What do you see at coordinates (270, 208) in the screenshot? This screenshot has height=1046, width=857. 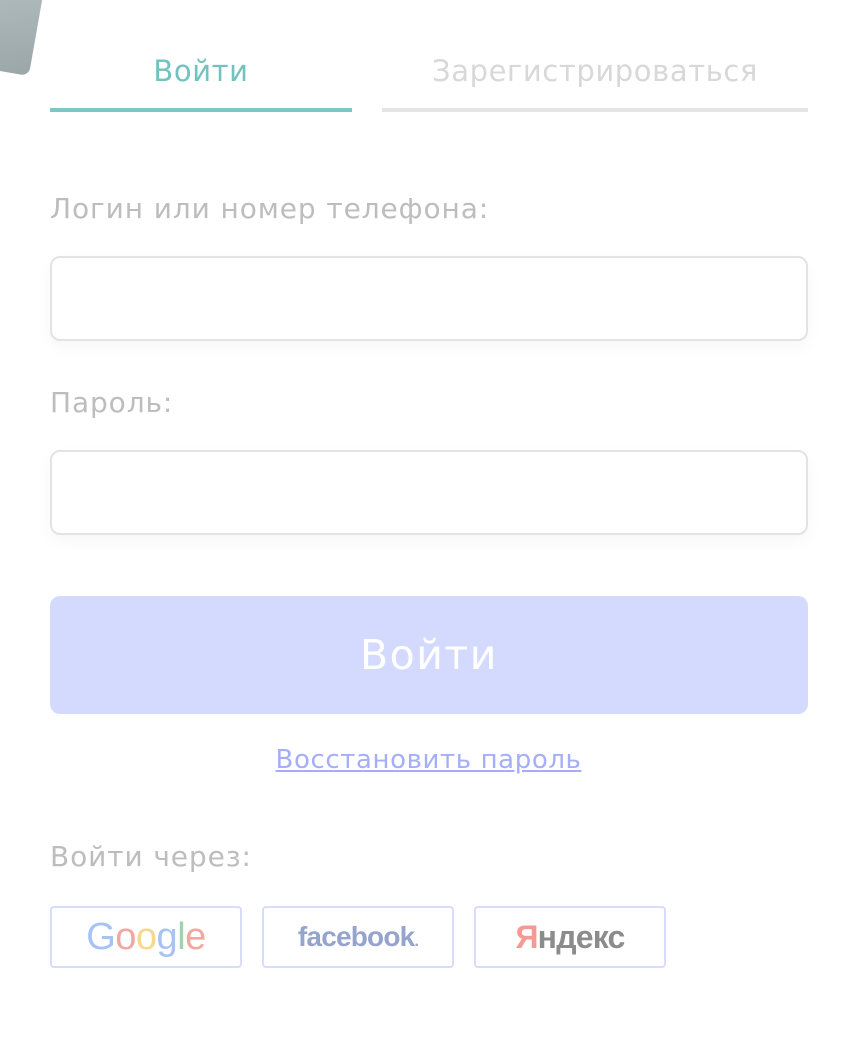 I see `login-field-label: Логин или номер телефона:` at bounding box center [270, 208].